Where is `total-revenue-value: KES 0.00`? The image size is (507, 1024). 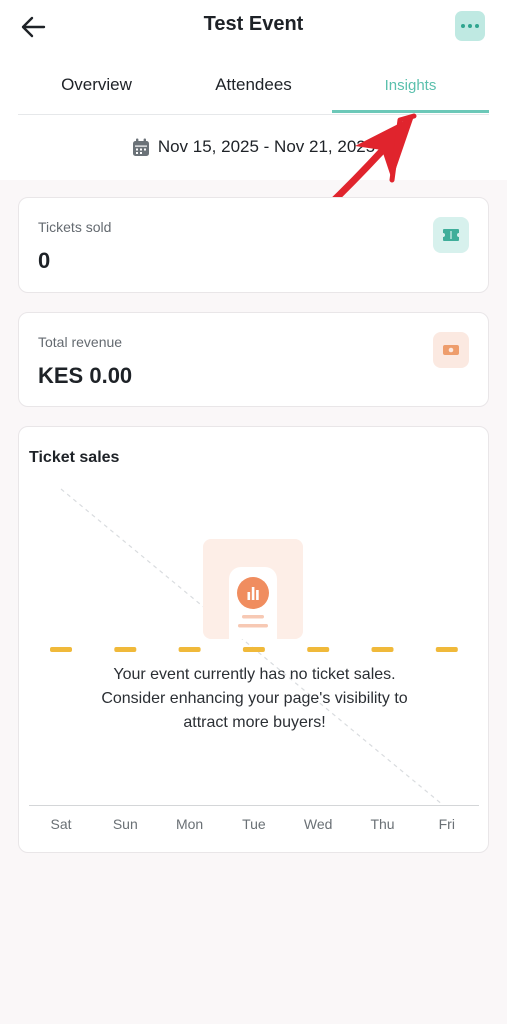
total-revenue-value: KES 0.00 is located at coordinates (85, 375).